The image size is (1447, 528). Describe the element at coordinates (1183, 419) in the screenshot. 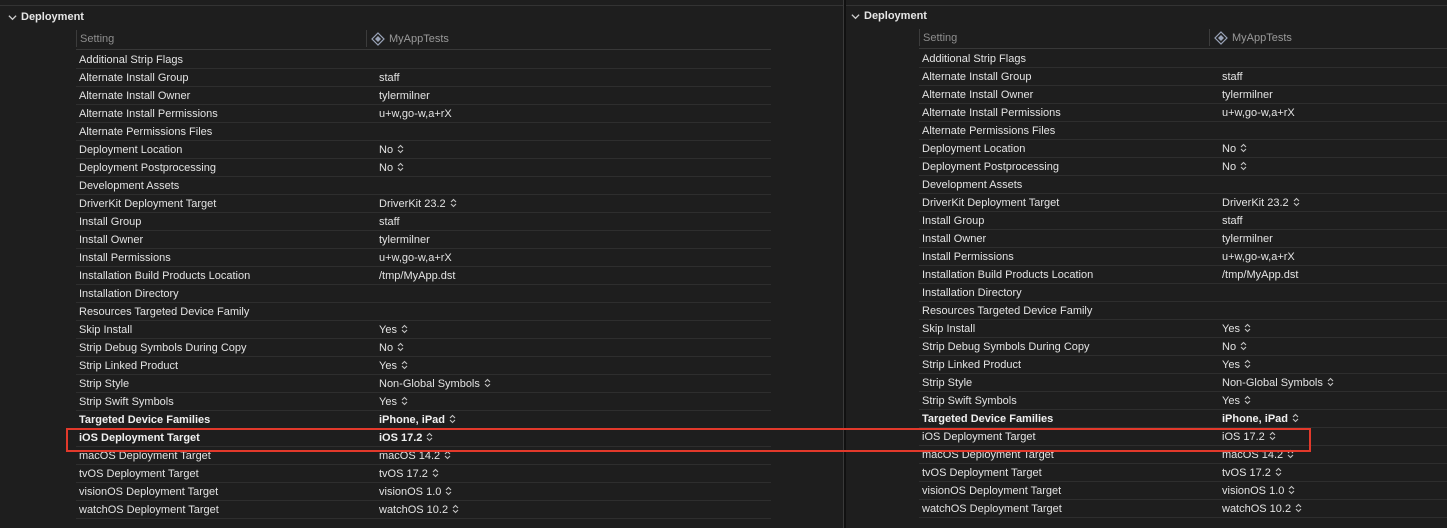

I see `setting-row-targeted-device-families: Targeted Device Families iPhone, iPad` at that location.